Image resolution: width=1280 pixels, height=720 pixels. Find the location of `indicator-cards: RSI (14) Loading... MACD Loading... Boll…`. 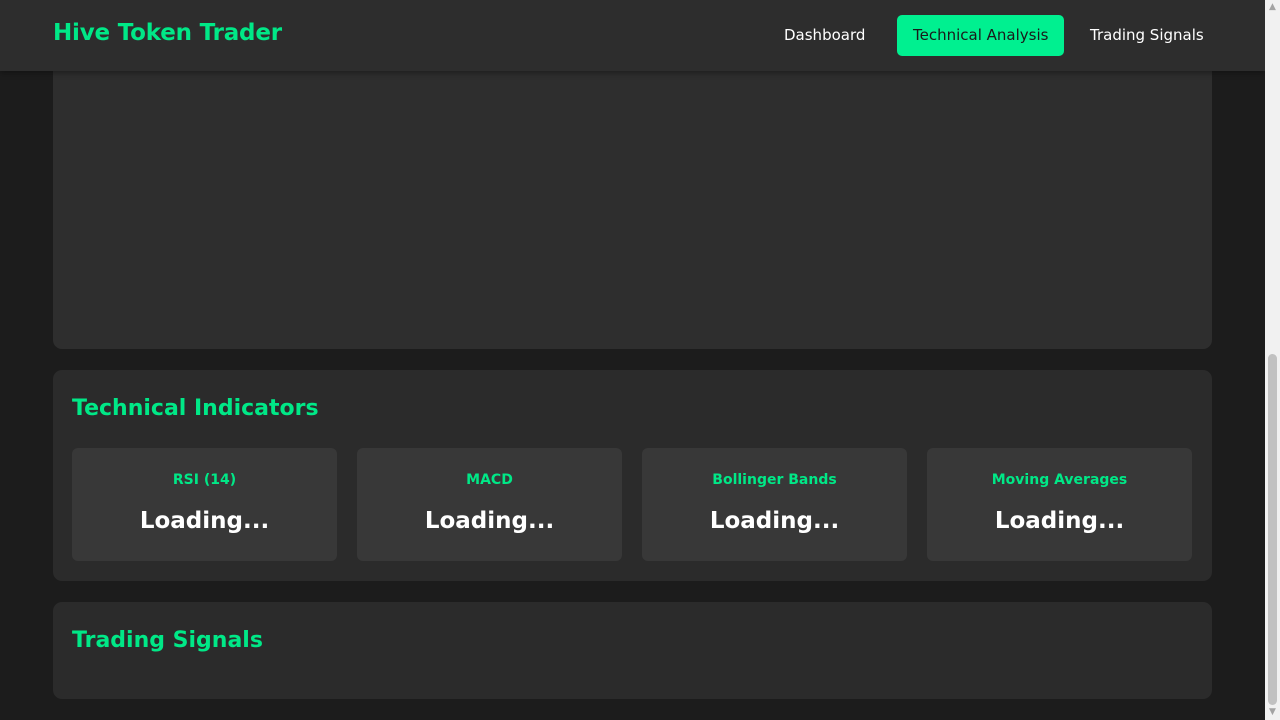

indicator-cards: RSI (14) Loading... MACD Loading... Boll… is located at coordinates (632, 504).